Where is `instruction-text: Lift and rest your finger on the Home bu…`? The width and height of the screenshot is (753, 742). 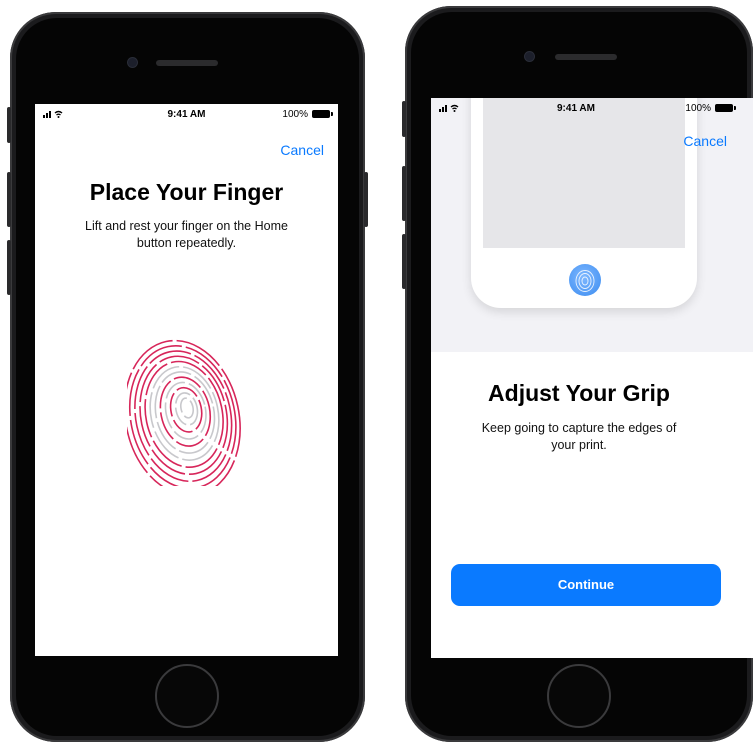
instruction-text: Lift and rest your finger on the Home bu… is located at coordinates (186, 234).